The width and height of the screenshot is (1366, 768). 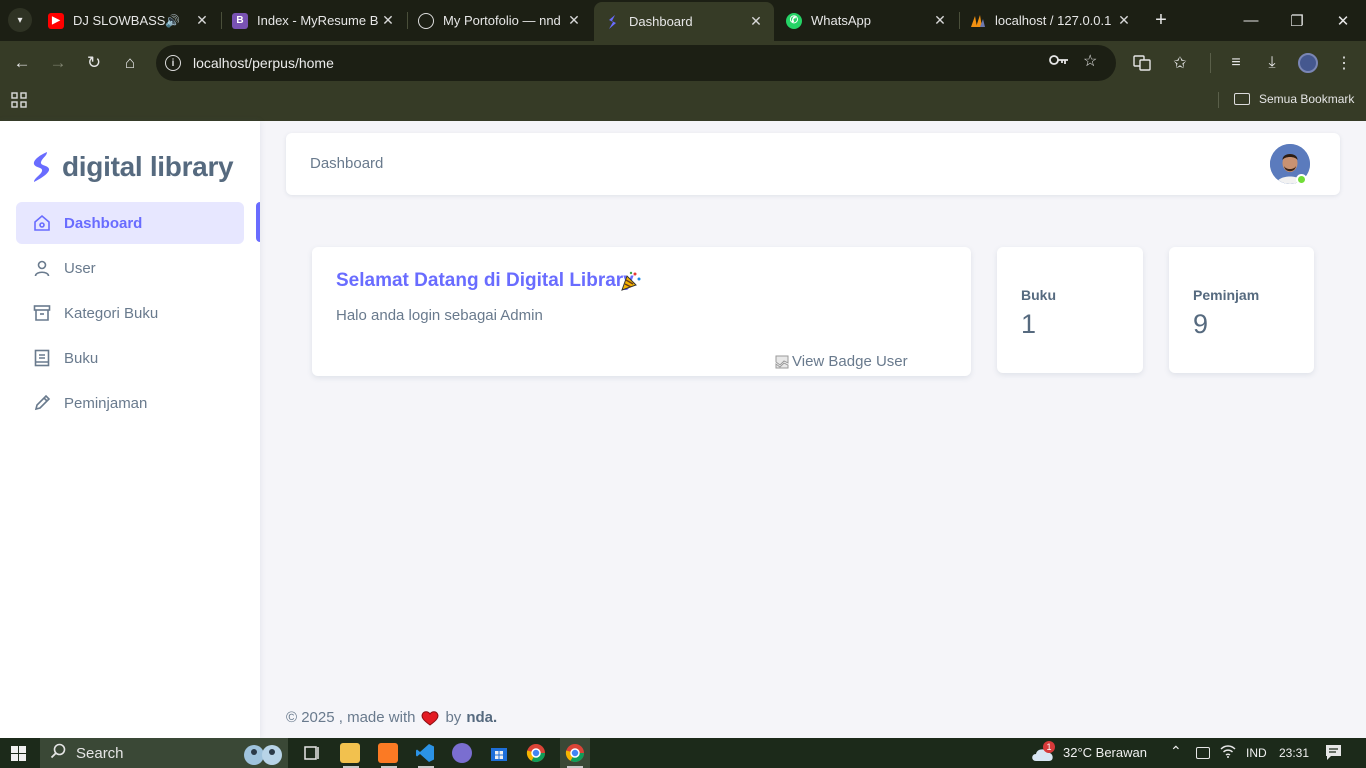 I want to click on tab-youtube: ▶ DJ SLOWBASS TE 🔊 ✕, so click(x=129, y=20).